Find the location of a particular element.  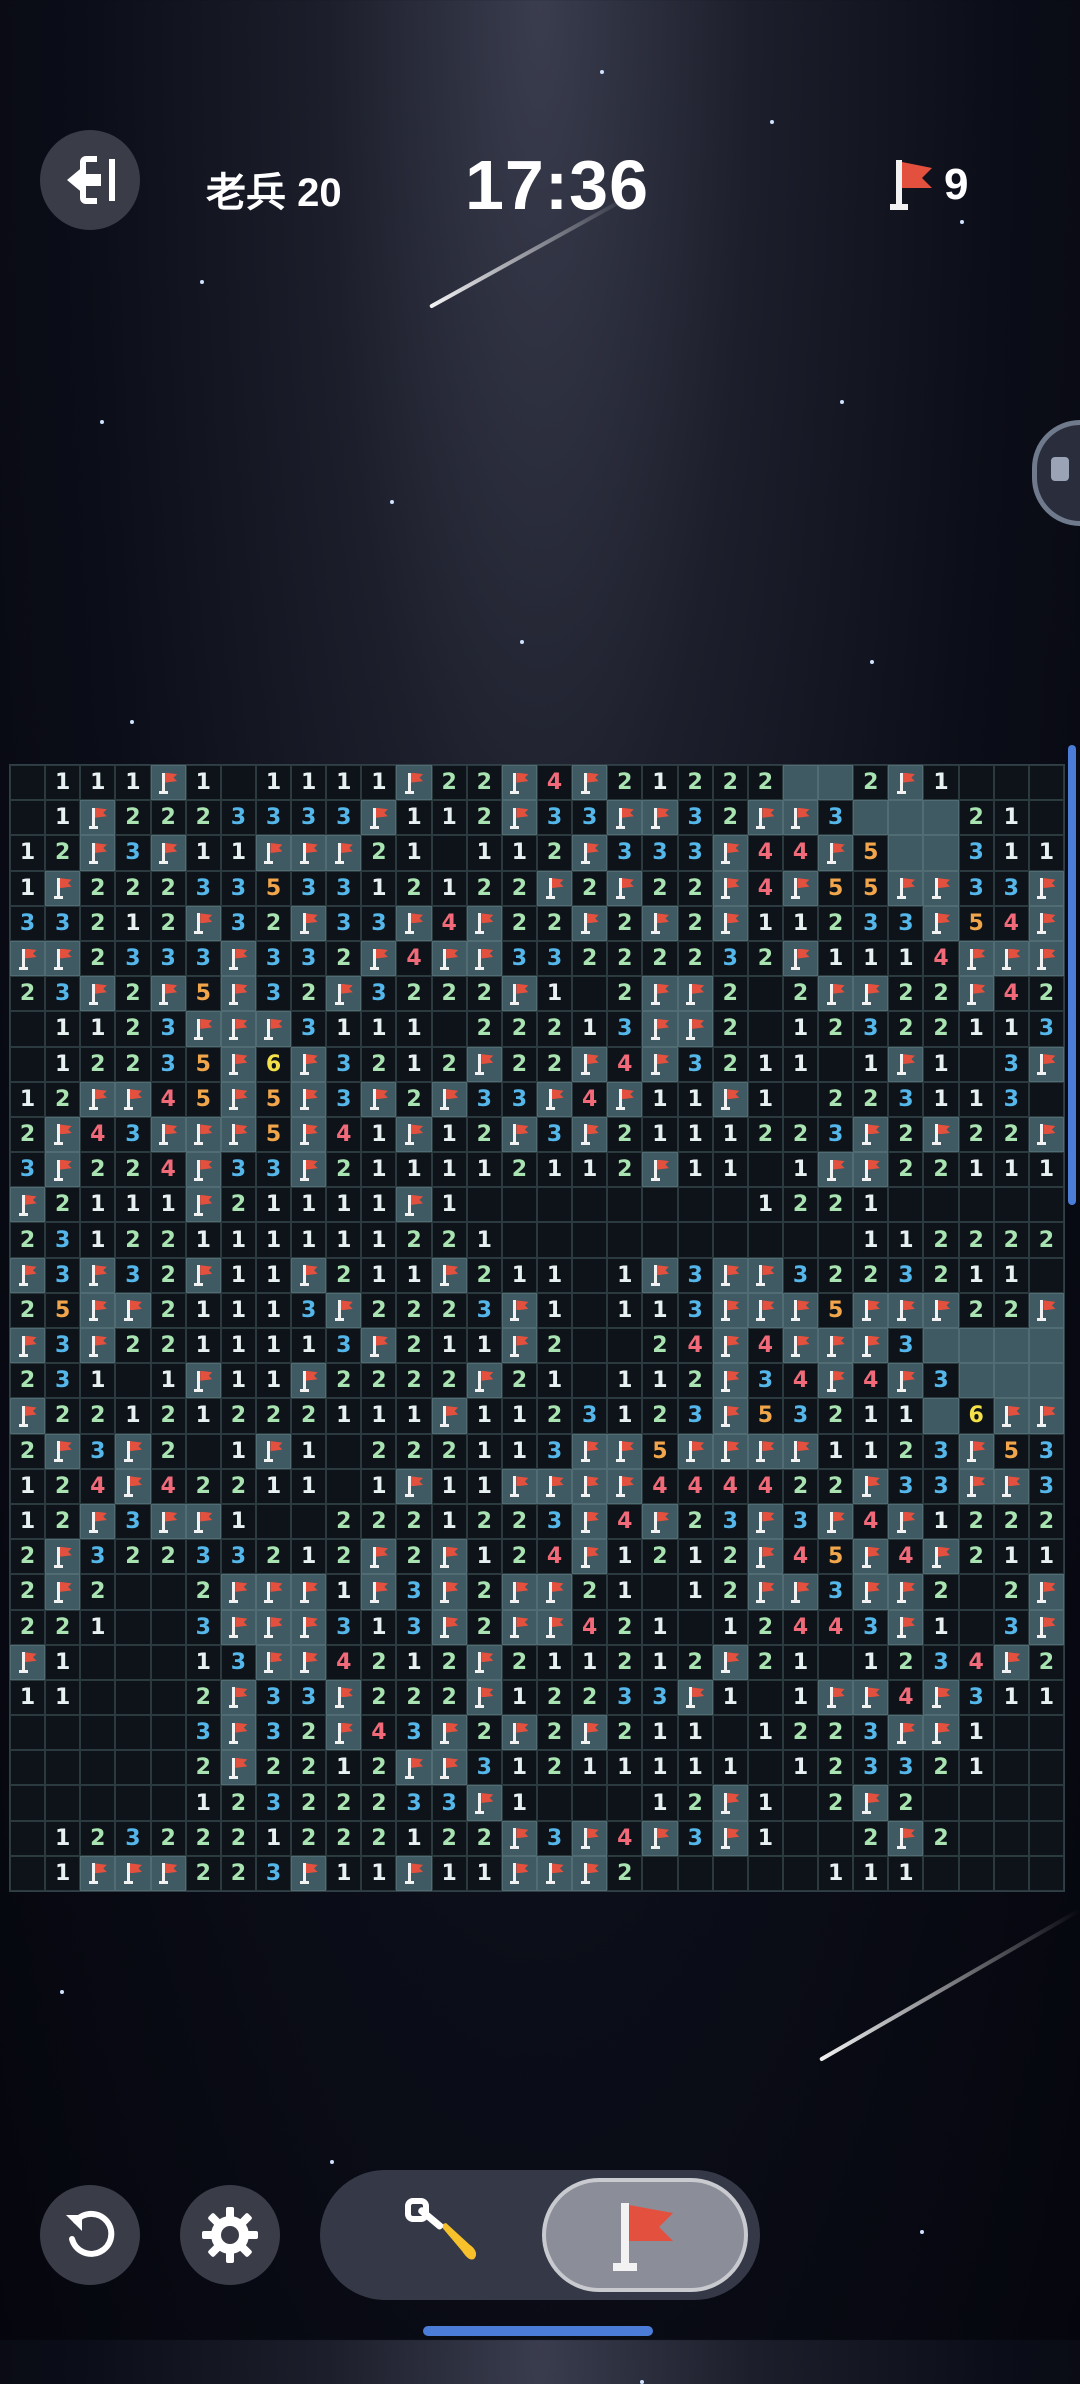

board-scrollbar is located at coordinates (1072, 975).